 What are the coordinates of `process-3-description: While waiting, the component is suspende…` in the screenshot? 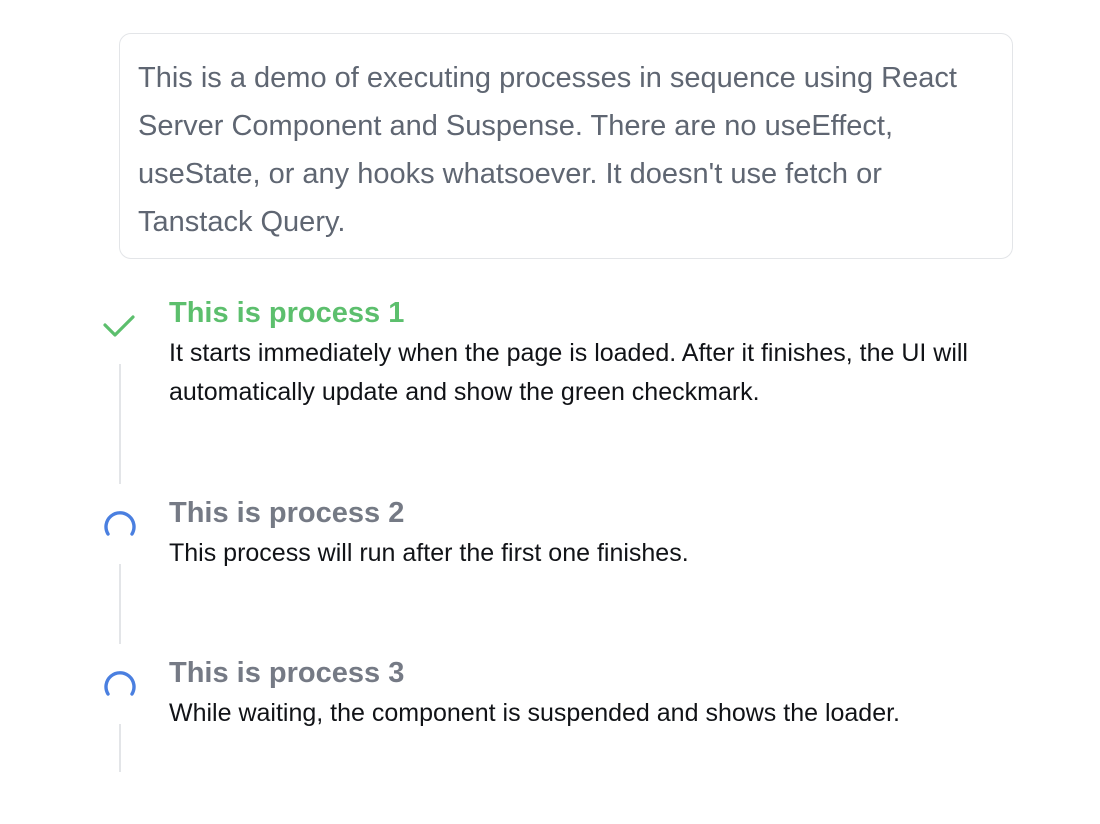 It's located at (535, 713).